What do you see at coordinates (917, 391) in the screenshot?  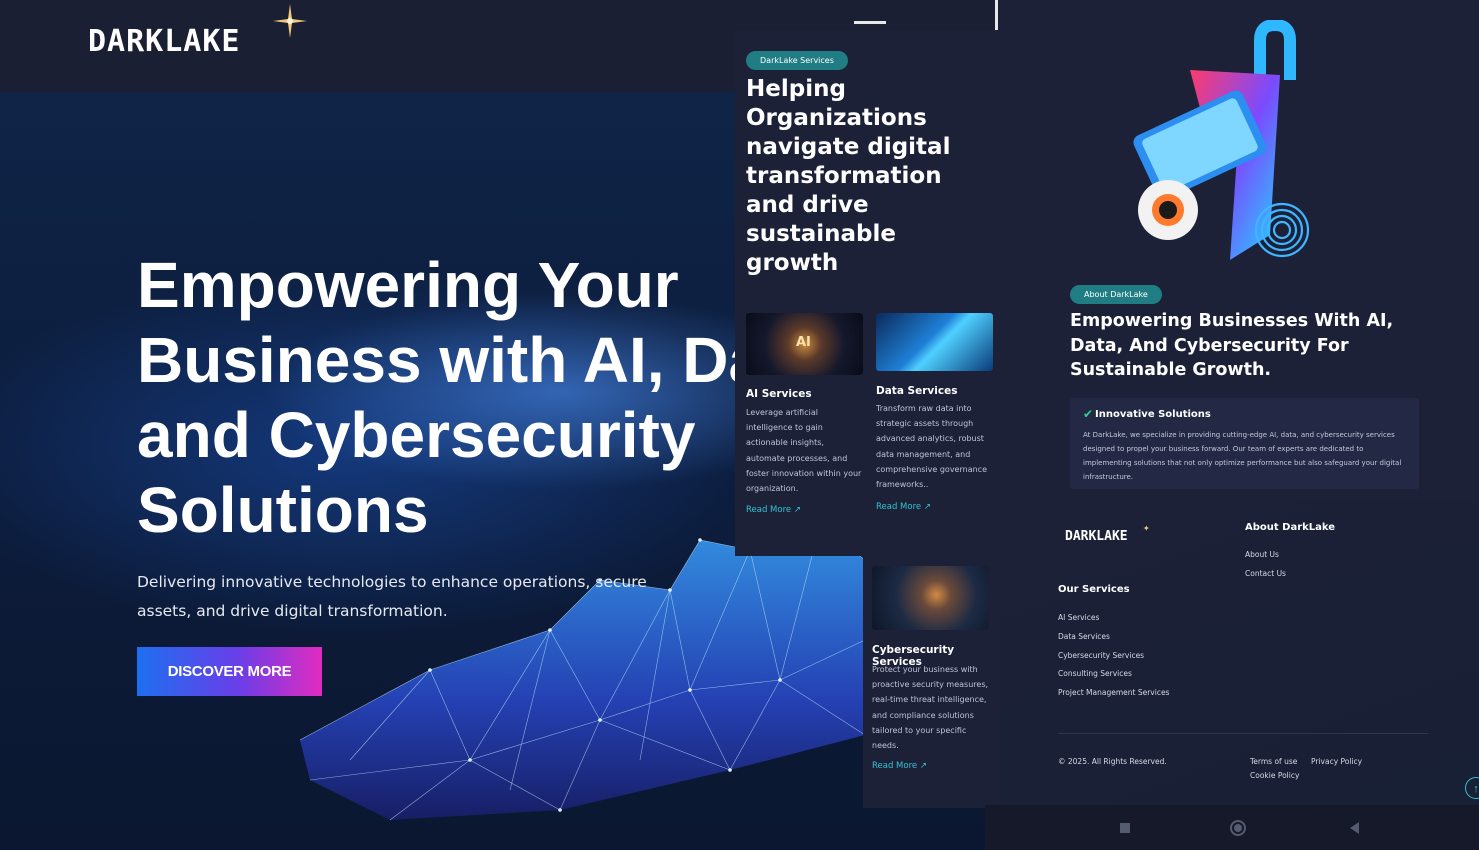 I see `data-services-title: Data Services` at bounding box center [917, 391].